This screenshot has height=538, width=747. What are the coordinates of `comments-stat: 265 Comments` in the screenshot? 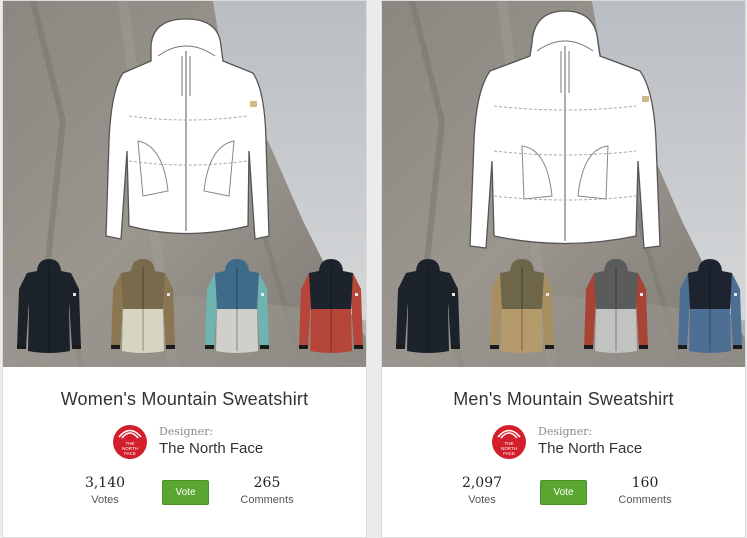 It's located at (267, 490).